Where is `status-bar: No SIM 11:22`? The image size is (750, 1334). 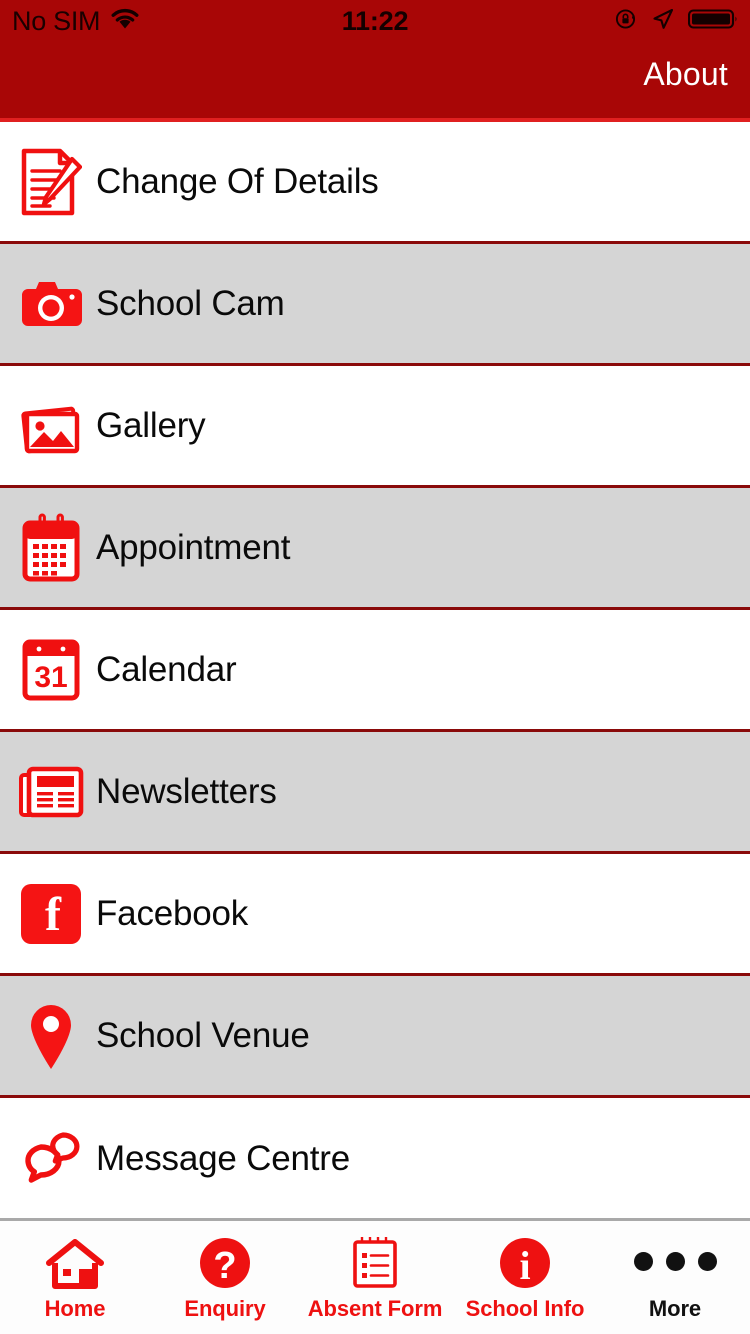 status-bar: No SIM 11:22 is located at coordinates (375, 21).